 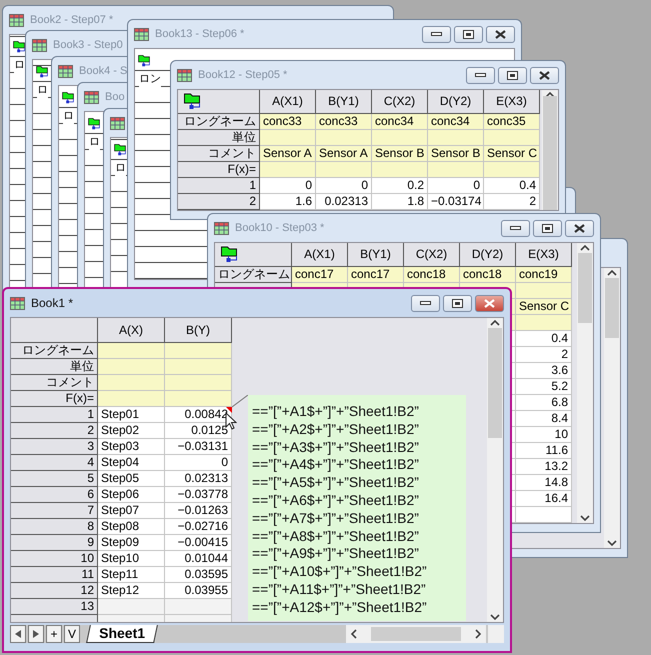 I want to click on table-cell: Step09, so click(x=131, y=543).